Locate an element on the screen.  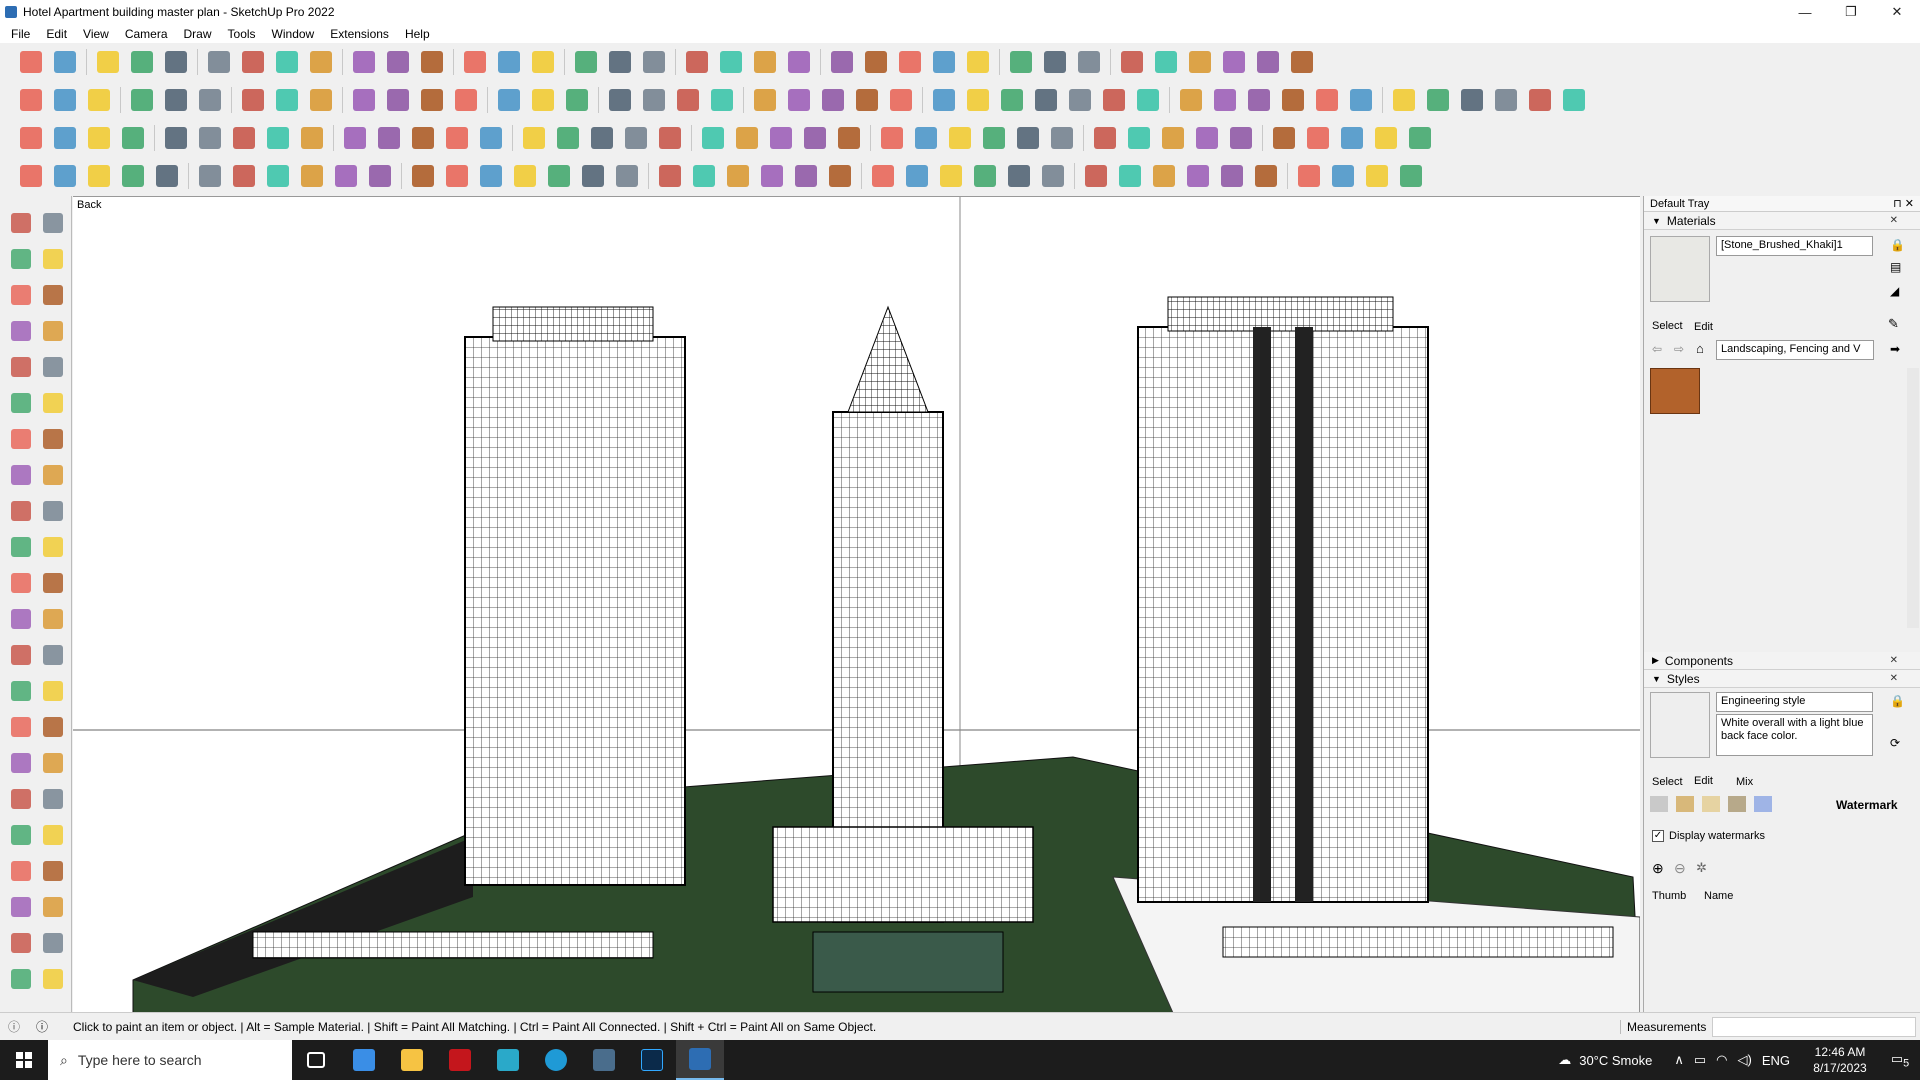
minimize-button: — is located at coordinates (1805, 12).